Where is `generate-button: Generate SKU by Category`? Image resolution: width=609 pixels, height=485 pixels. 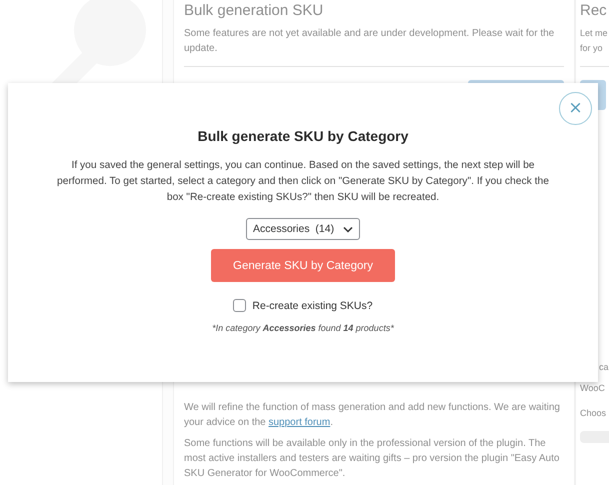 generate-button: Generate SKU by Category is located at coordinates (303, 265).